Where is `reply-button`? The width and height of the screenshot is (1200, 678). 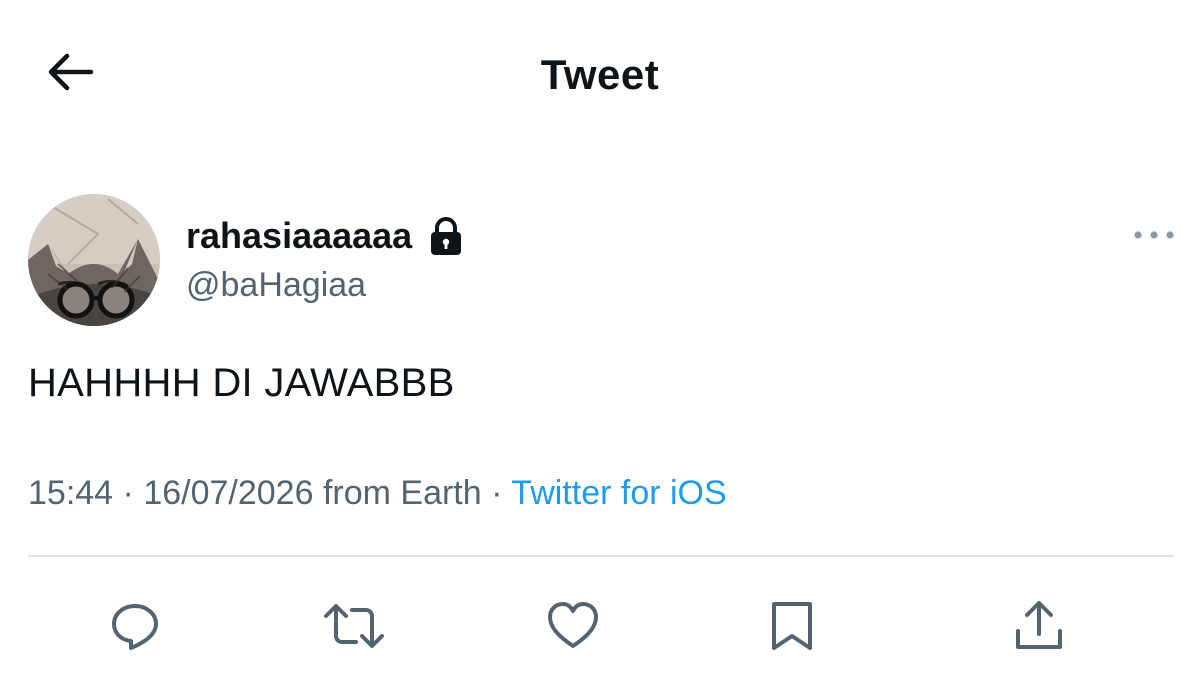
reply-button is located at coordinates (135, 626).